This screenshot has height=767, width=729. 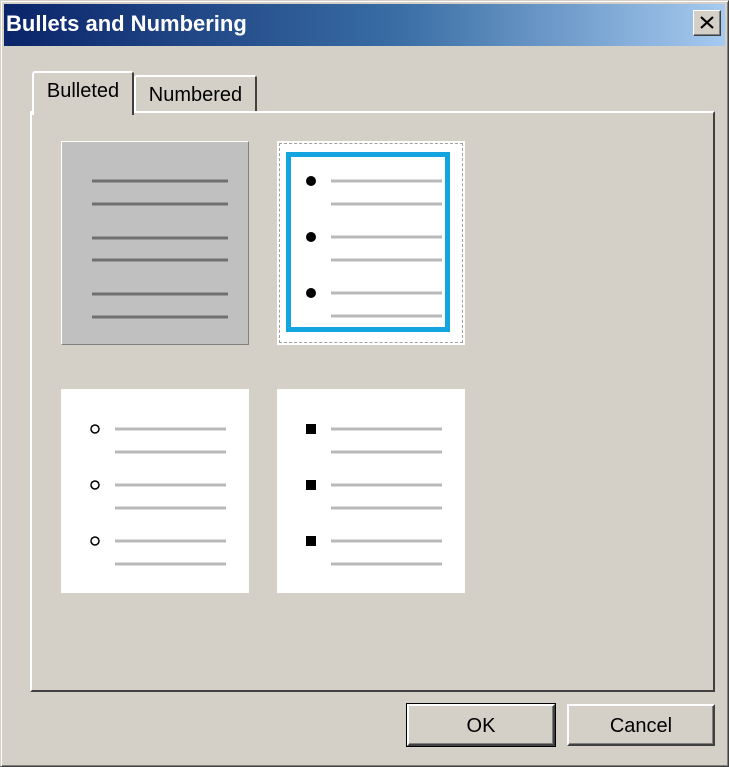 What do you see at coordinates (374, 495) in the screenshot?
I see `filled-square-bullet-list-icon` at bounding box center [374, 495].